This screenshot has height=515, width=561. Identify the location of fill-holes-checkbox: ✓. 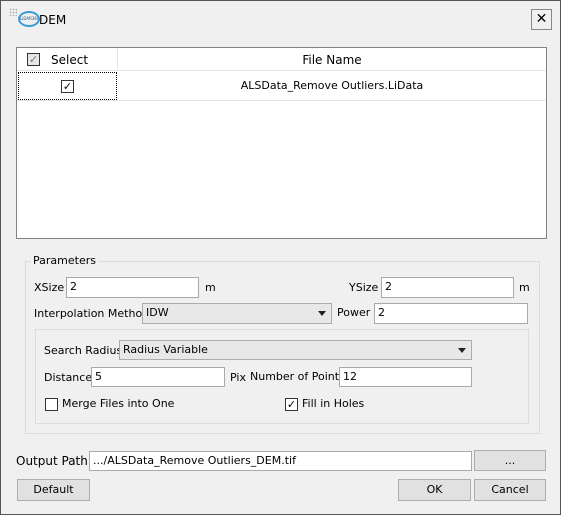
(291, 404).